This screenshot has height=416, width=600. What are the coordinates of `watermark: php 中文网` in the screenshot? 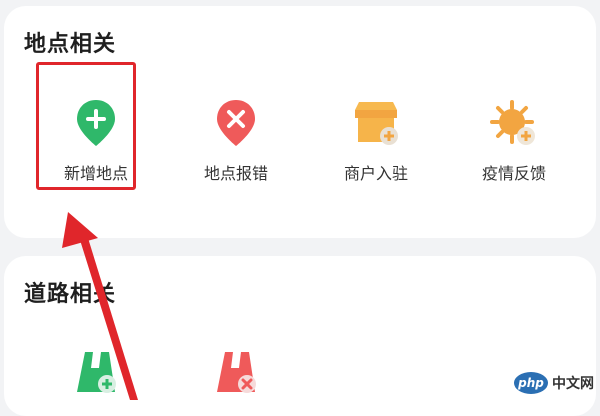 It's located at (554, 383).